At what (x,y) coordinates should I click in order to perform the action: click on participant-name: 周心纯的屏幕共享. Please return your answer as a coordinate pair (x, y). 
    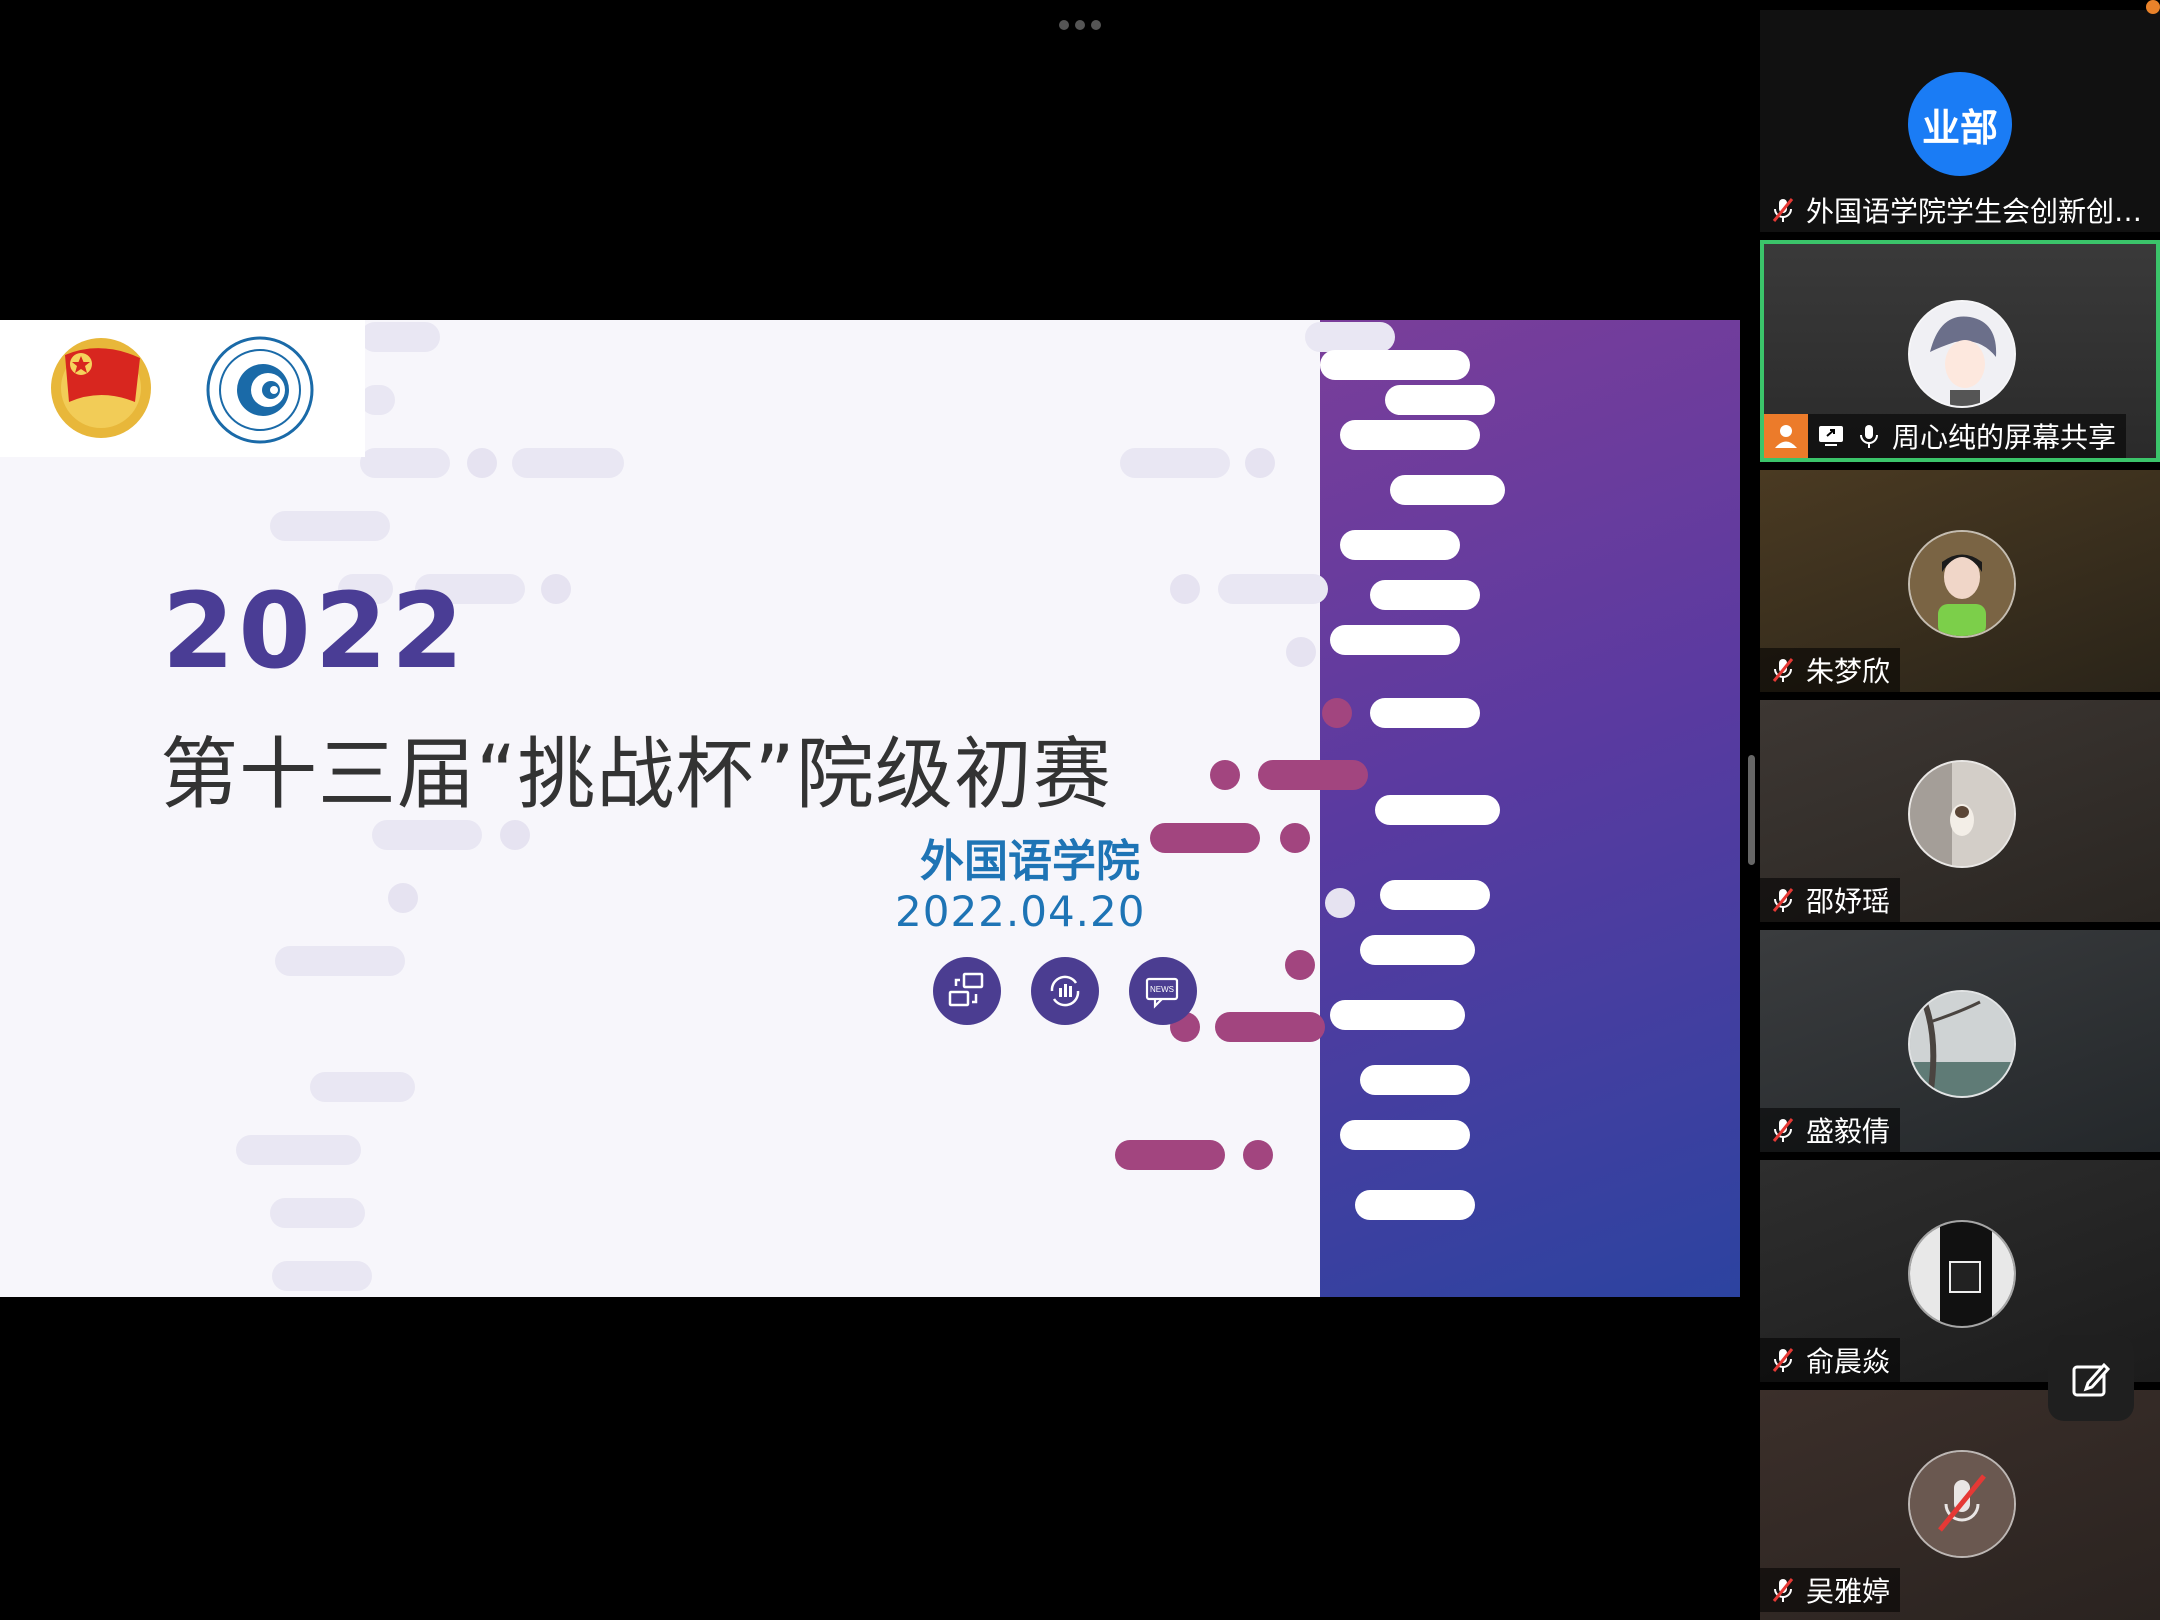
    Looking at the image, I should click on (2004, 437).